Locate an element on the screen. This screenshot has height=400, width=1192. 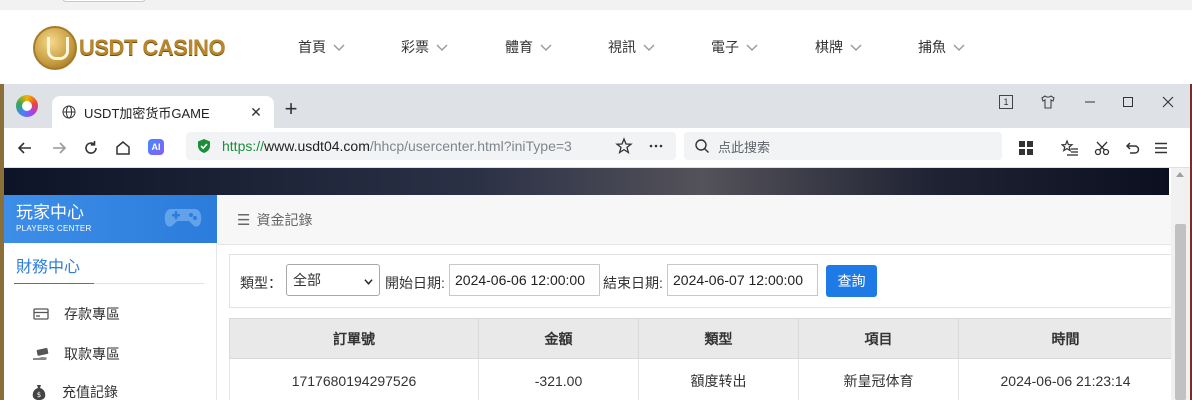
browser-tab-active: USDT加密货币GAME ✕ is located at coordinates (163, 112).